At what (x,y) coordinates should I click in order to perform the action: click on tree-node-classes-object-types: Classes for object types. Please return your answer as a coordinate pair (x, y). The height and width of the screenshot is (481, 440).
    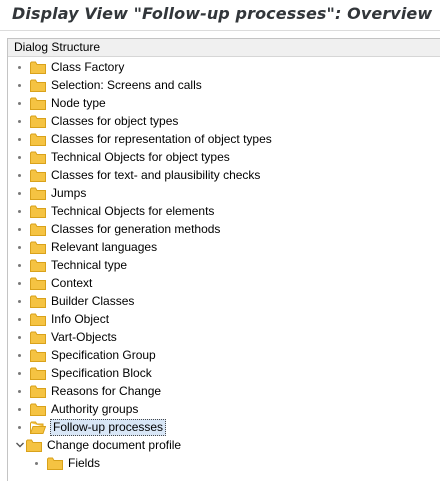
    Looking at the image, I should click on (98, 121).